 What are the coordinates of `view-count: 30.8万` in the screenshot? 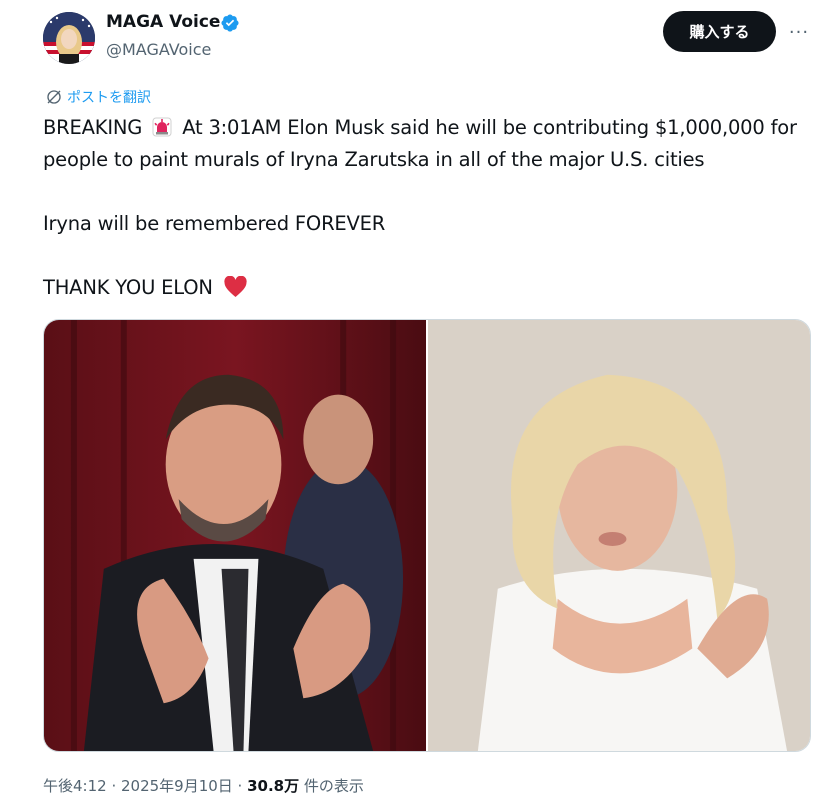 It's located at (273, 786).